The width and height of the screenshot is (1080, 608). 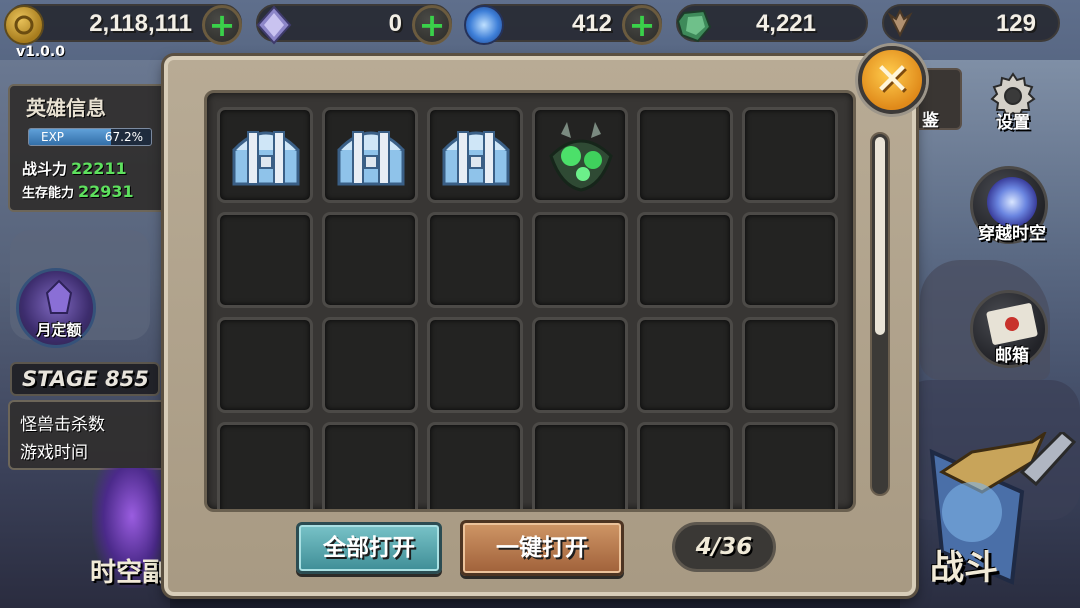 I want to click on almanac-label: 鉴, so click(x=930, y=121).